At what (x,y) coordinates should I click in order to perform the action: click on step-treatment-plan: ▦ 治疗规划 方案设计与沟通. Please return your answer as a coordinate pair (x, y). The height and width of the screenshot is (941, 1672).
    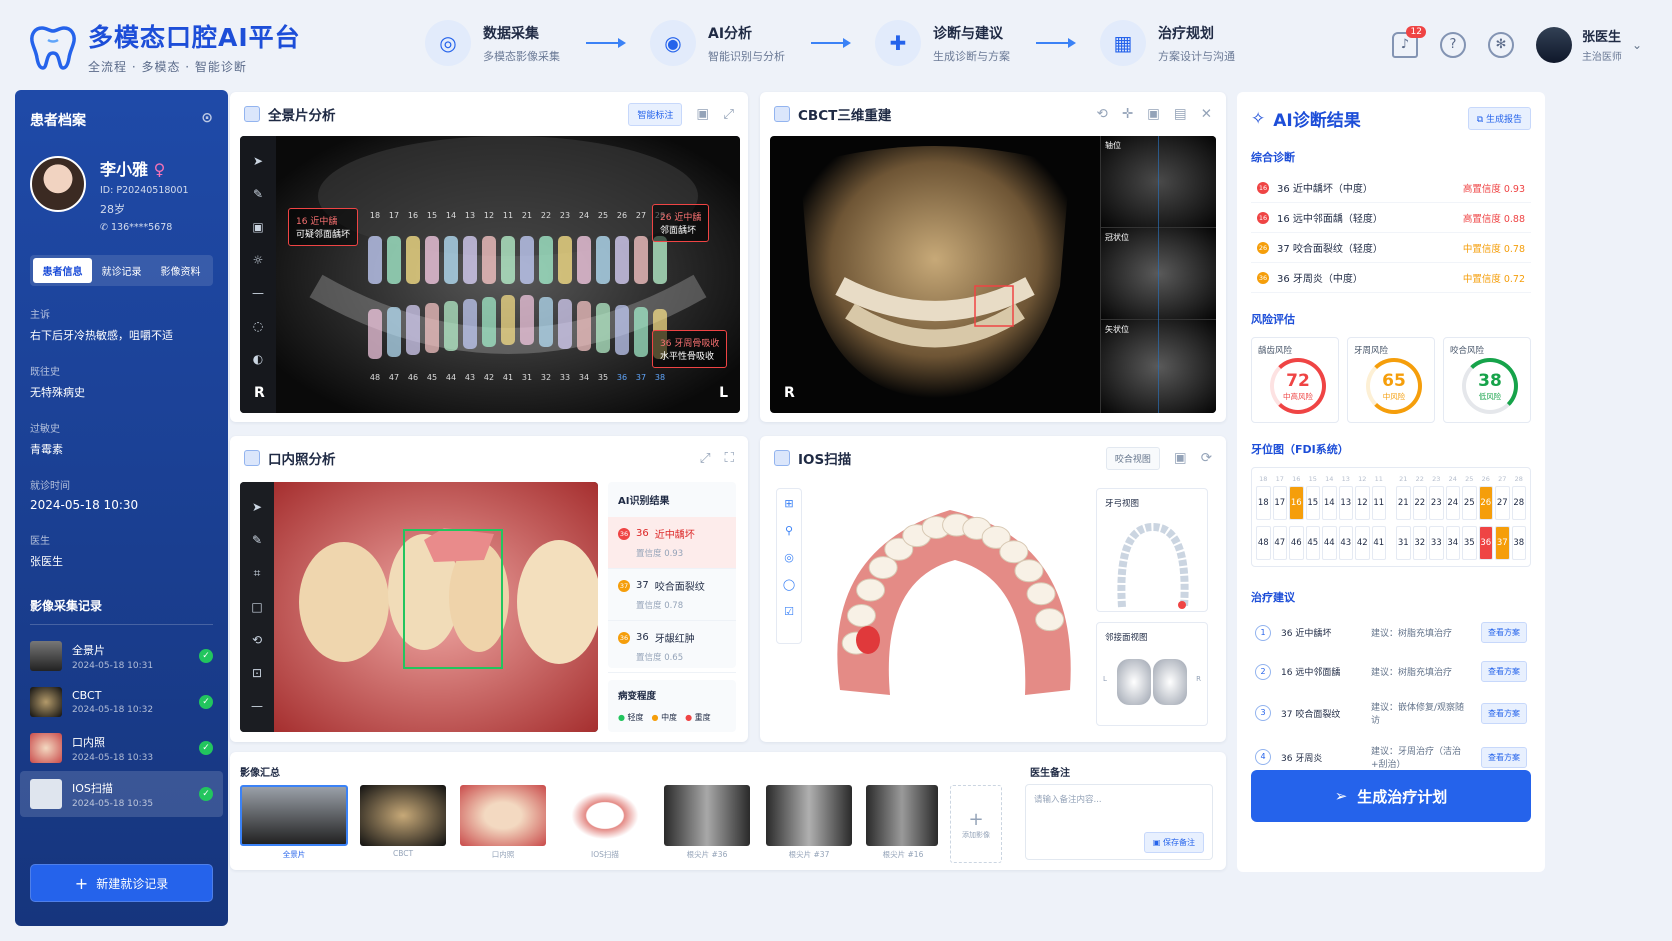
    Looking at the image, I should click on (1167, 43).